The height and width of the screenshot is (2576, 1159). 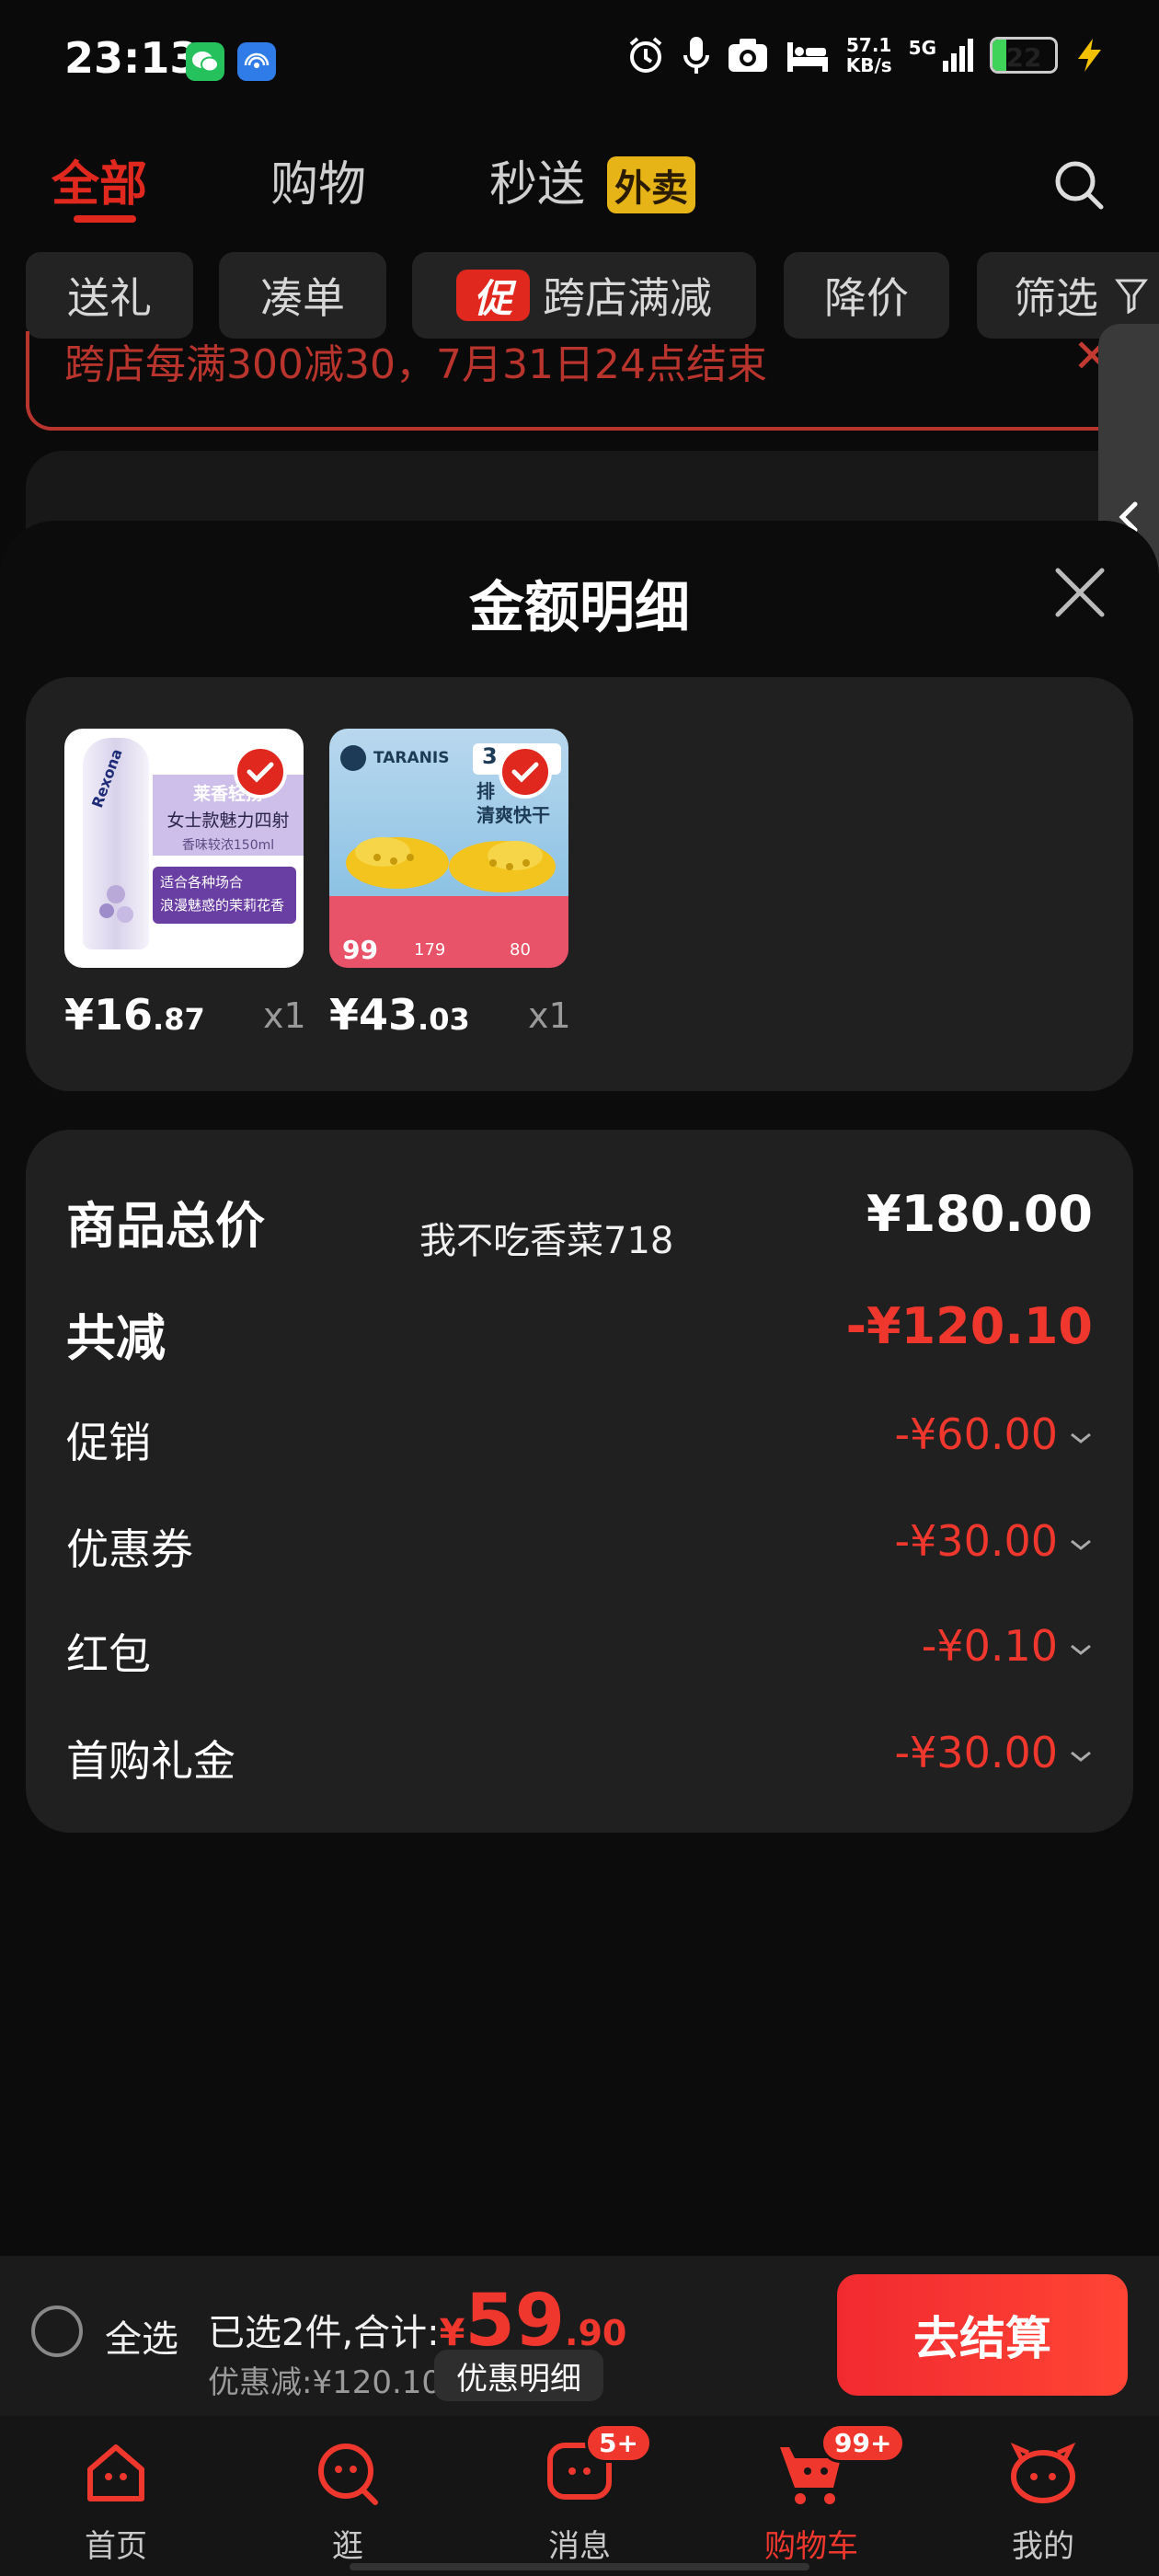 What do you see at coordinates (579, 2566) in the screenshot?
I see `home-indicator` at bounding box center [579, 2566].